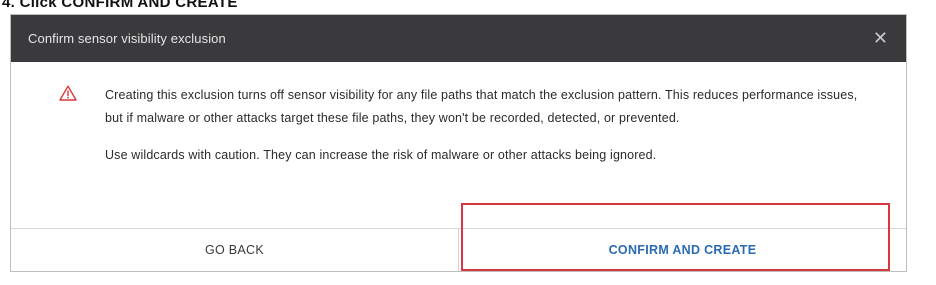  I want to click on warning-triangle-icon, so click(68, 93).